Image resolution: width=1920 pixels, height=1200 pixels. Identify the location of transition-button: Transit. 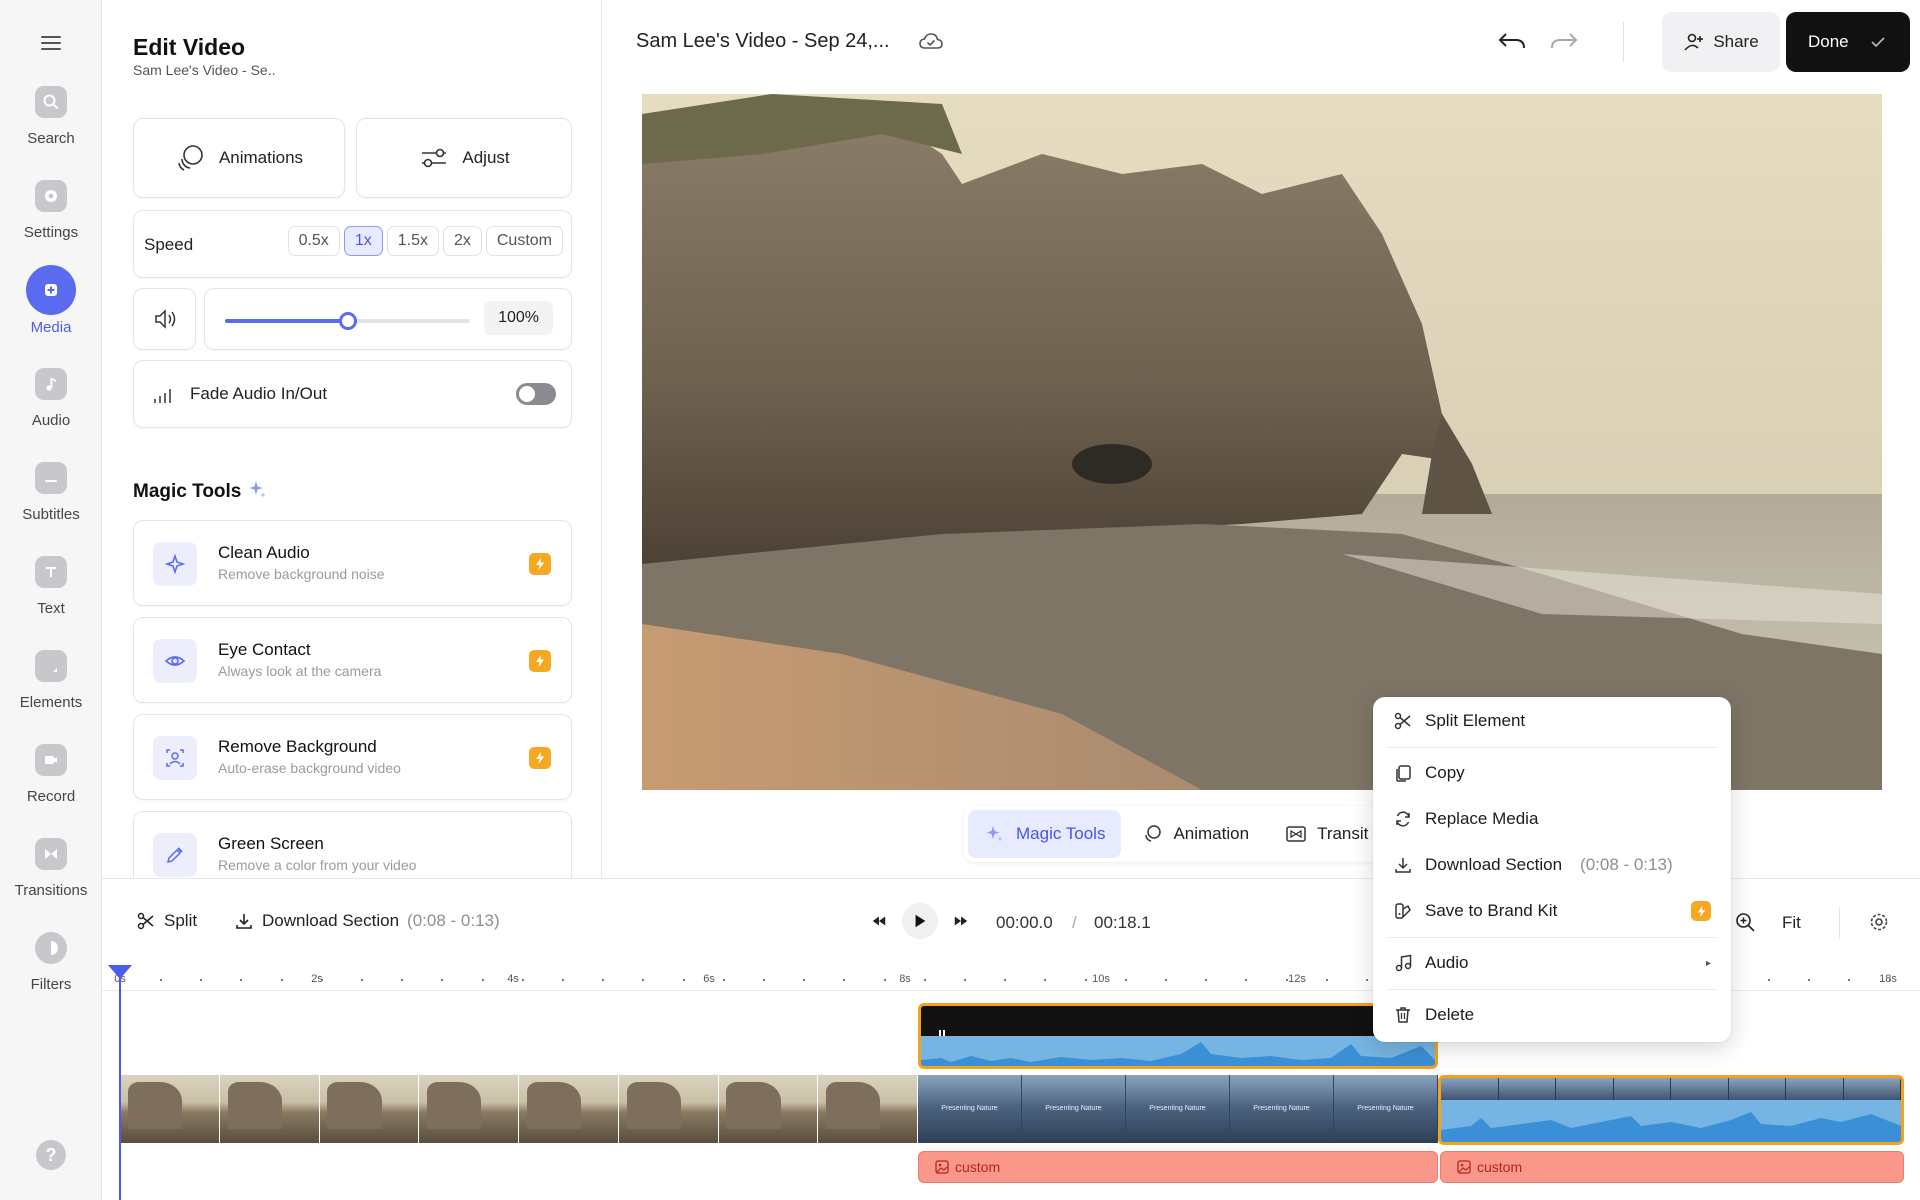
(1326, 834).